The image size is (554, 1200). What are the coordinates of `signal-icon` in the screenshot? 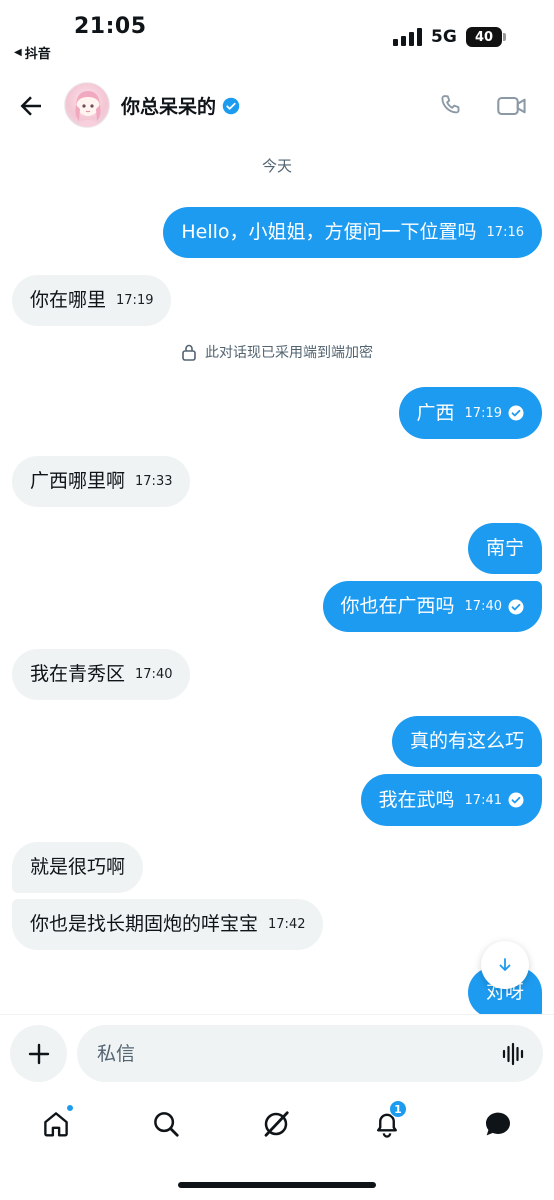 It's located at (407, 37).